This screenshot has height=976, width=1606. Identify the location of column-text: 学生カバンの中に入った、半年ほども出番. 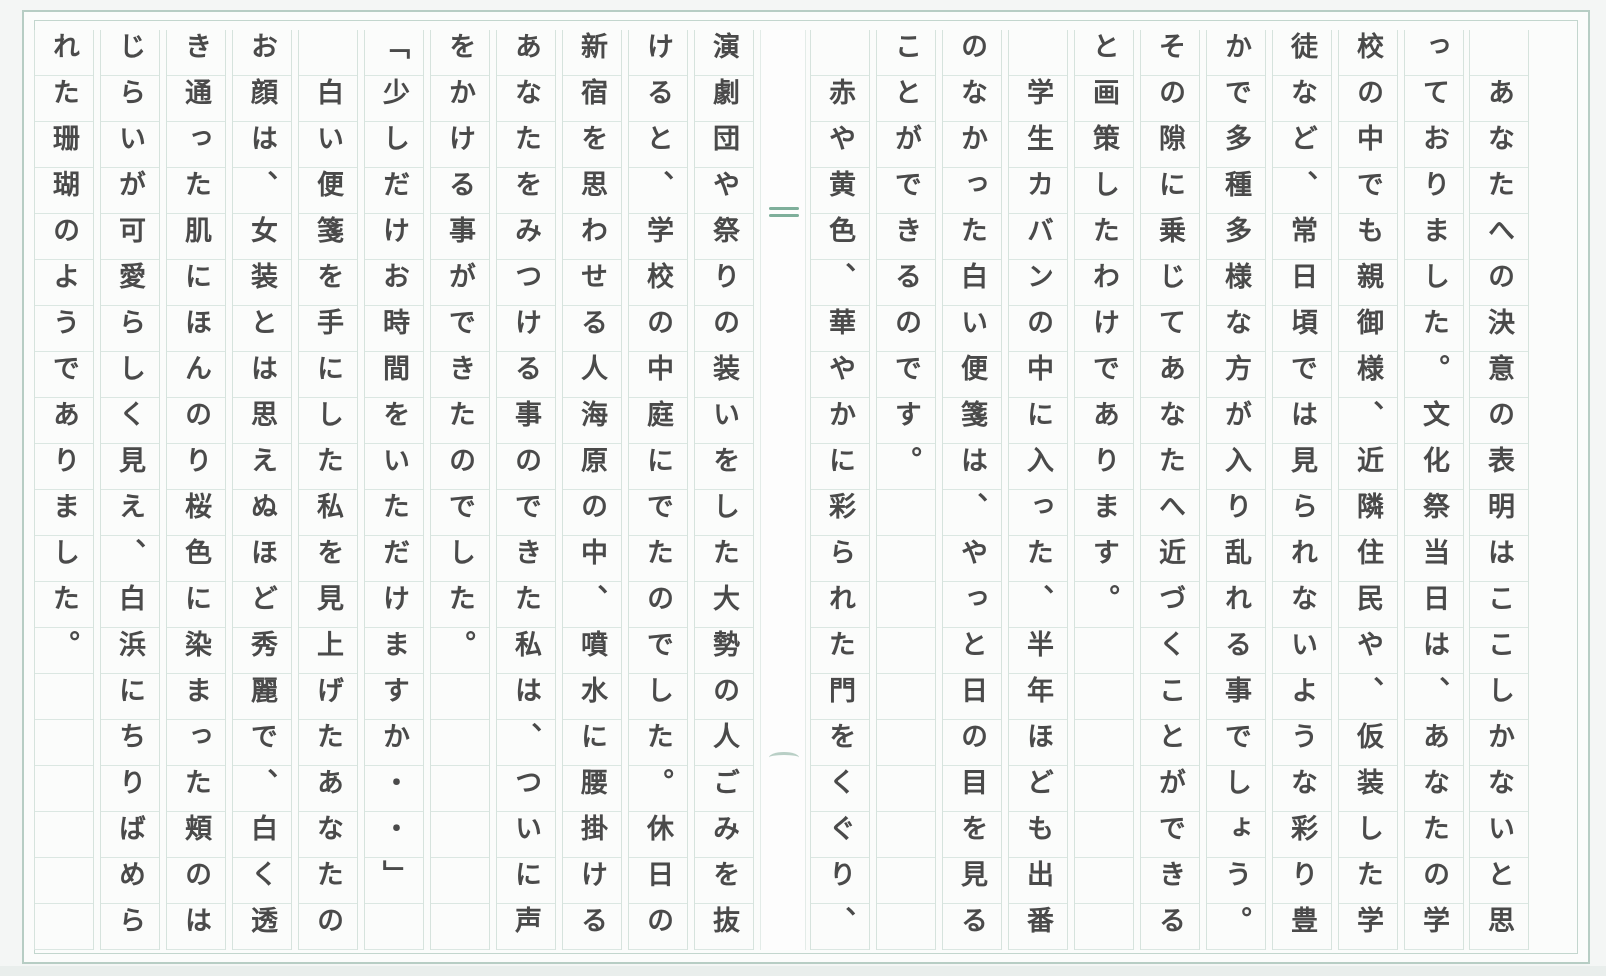
(1037, 492).